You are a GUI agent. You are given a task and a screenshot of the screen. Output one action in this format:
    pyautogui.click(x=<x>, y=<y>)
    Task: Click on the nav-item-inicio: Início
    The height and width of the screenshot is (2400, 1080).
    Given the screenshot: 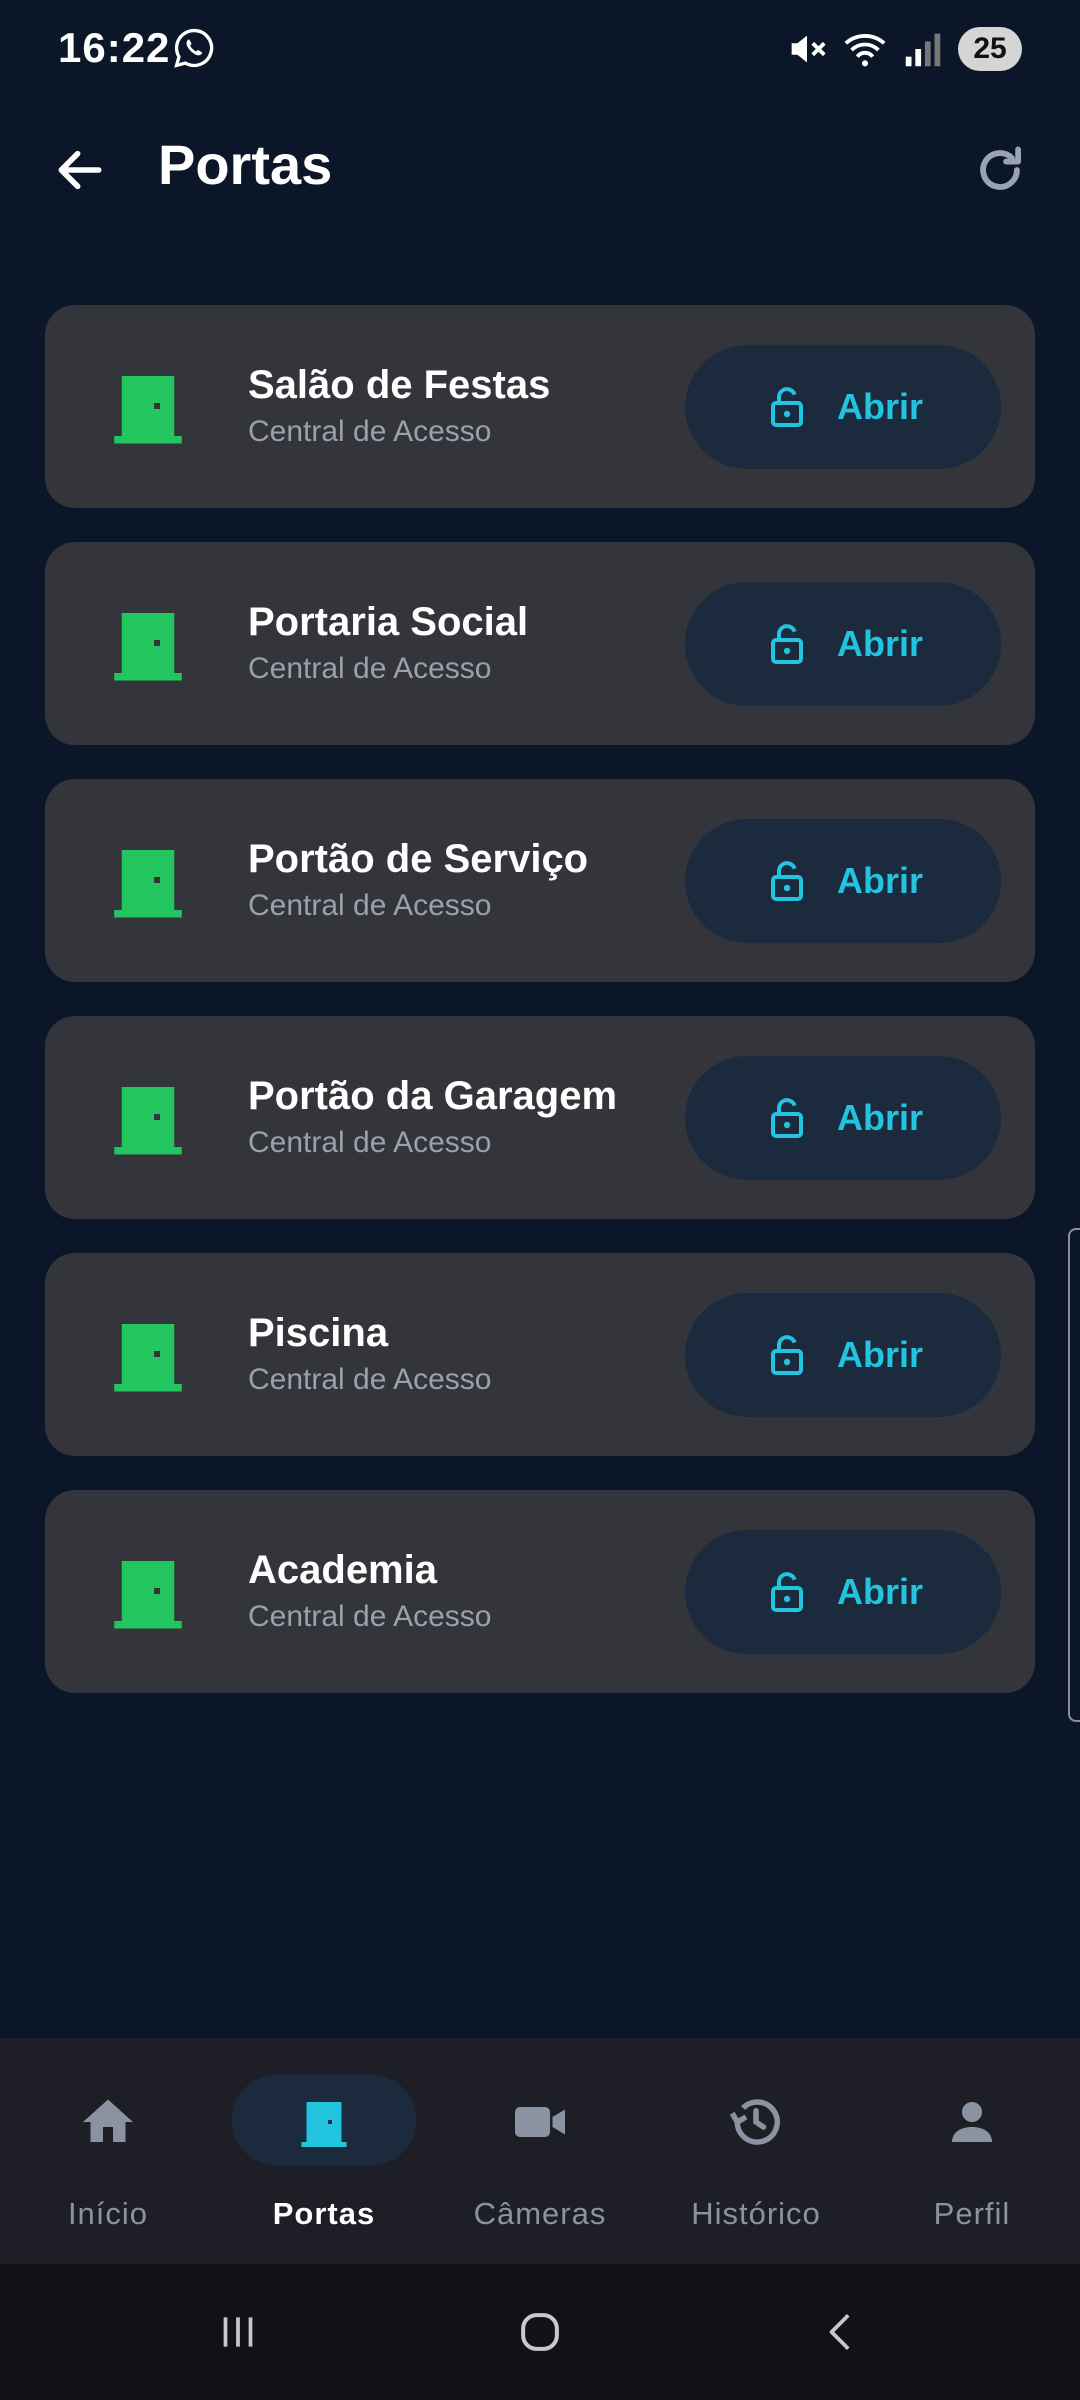 What is the action you would take?
    pyautogui.click(x=108, y=2151)
    